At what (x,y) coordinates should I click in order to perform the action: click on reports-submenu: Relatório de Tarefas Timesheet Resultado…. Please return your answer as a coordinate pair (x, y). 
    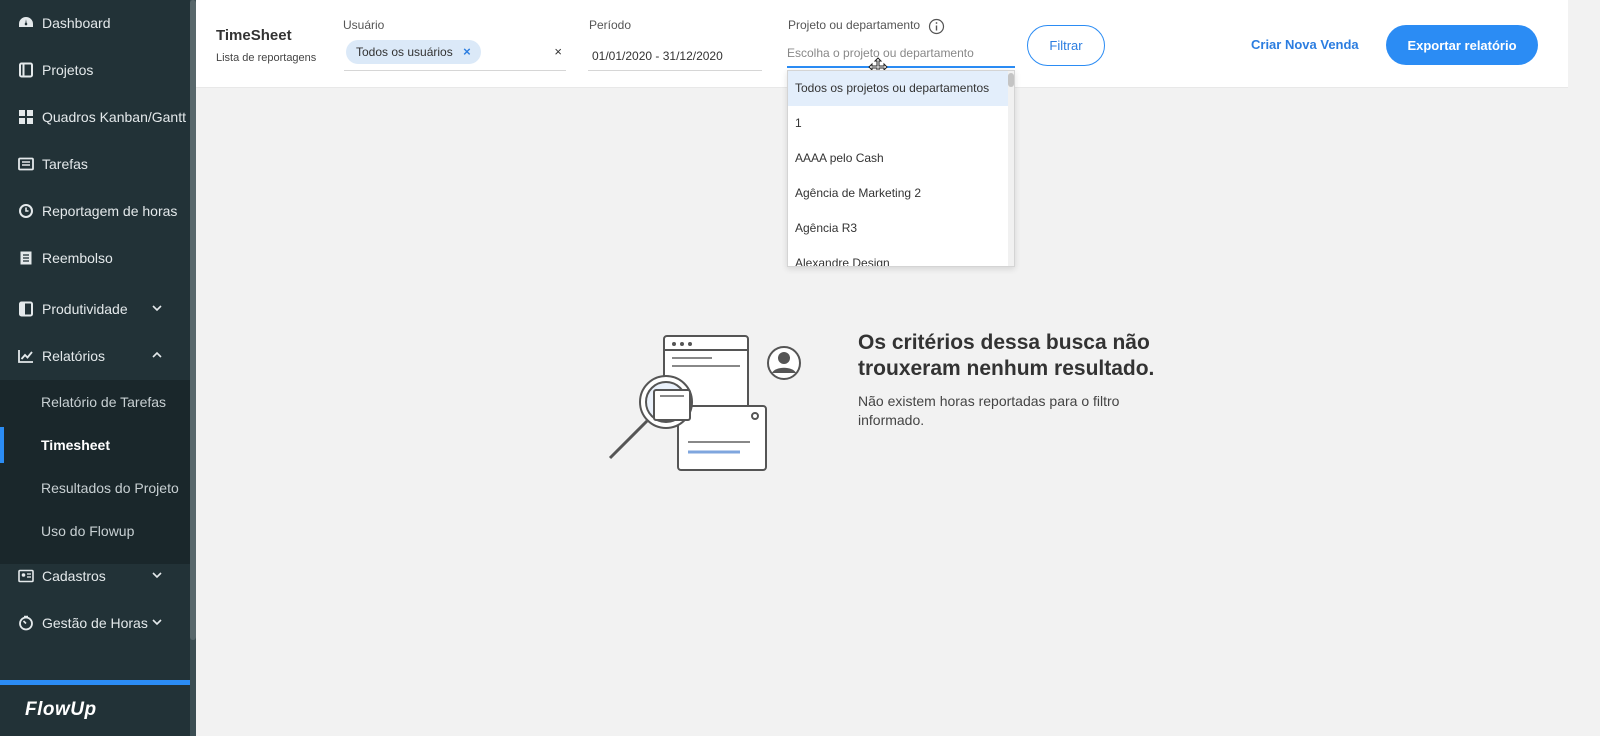
    Looking at the image, I should click on (95, 472).